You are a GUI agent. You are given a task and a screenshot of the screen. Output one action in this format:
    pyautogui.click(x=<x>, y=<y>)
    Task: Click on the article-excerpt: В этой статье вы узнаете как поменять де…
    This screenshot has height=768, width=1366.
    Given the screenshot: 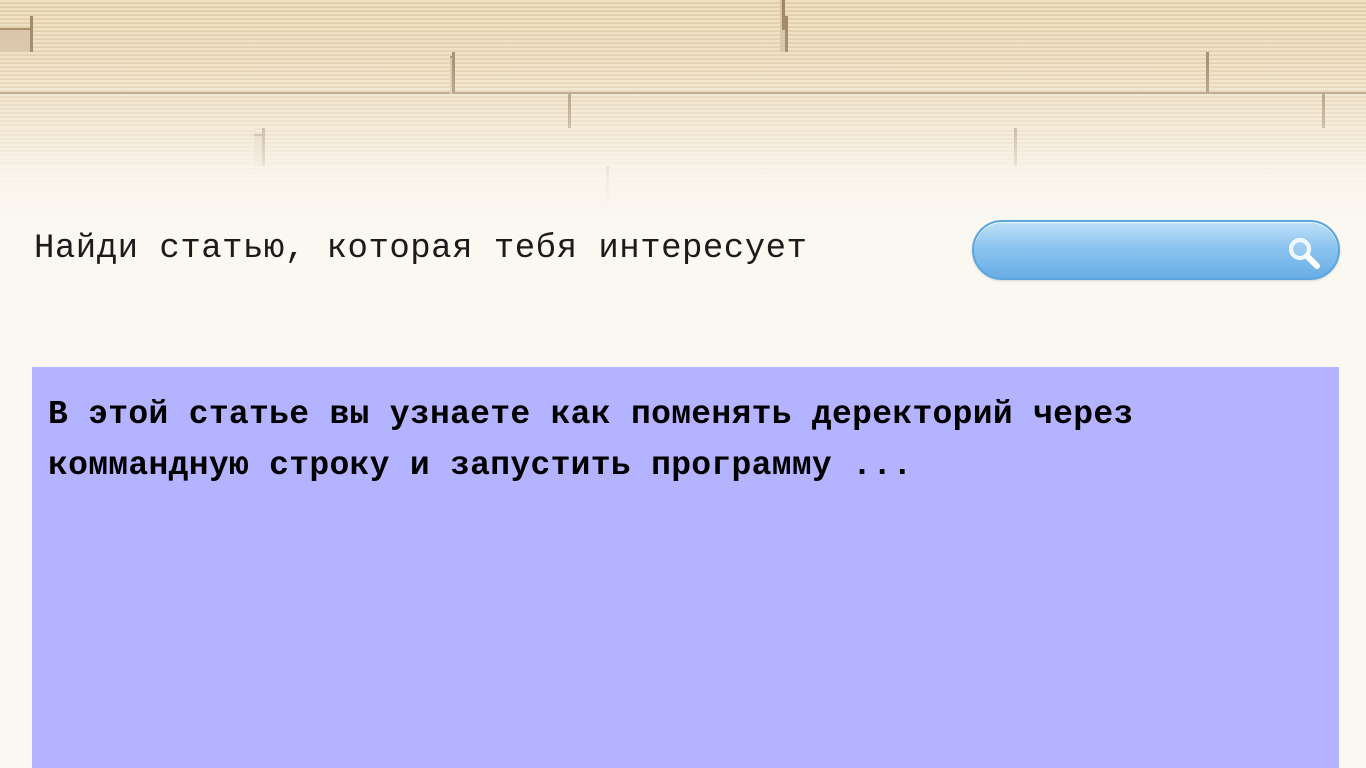 What is the action you would take?
    pyautogui.click(x=591, y=440)
    